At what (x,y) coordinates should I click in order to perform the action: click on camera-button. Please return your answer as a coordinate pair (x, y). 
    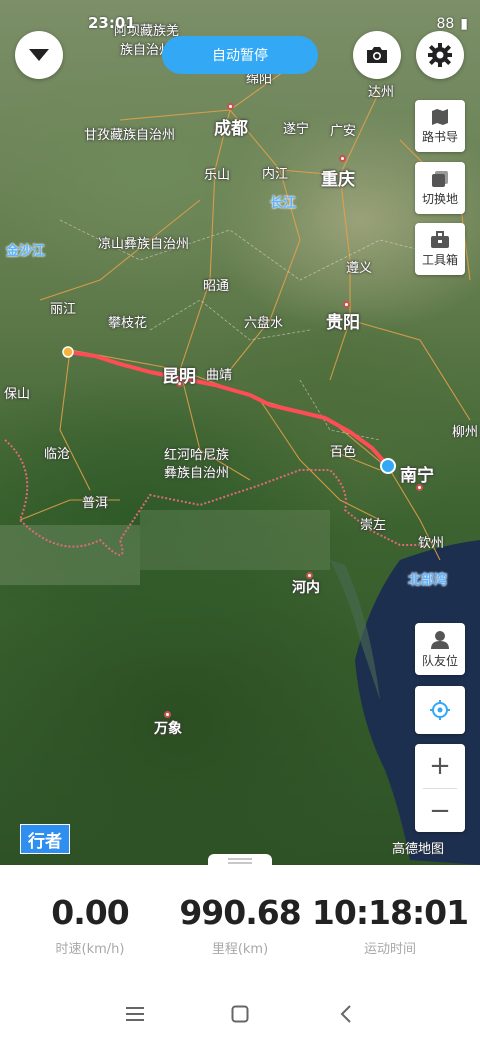
    Looking at the image, I should click on (377, 55).